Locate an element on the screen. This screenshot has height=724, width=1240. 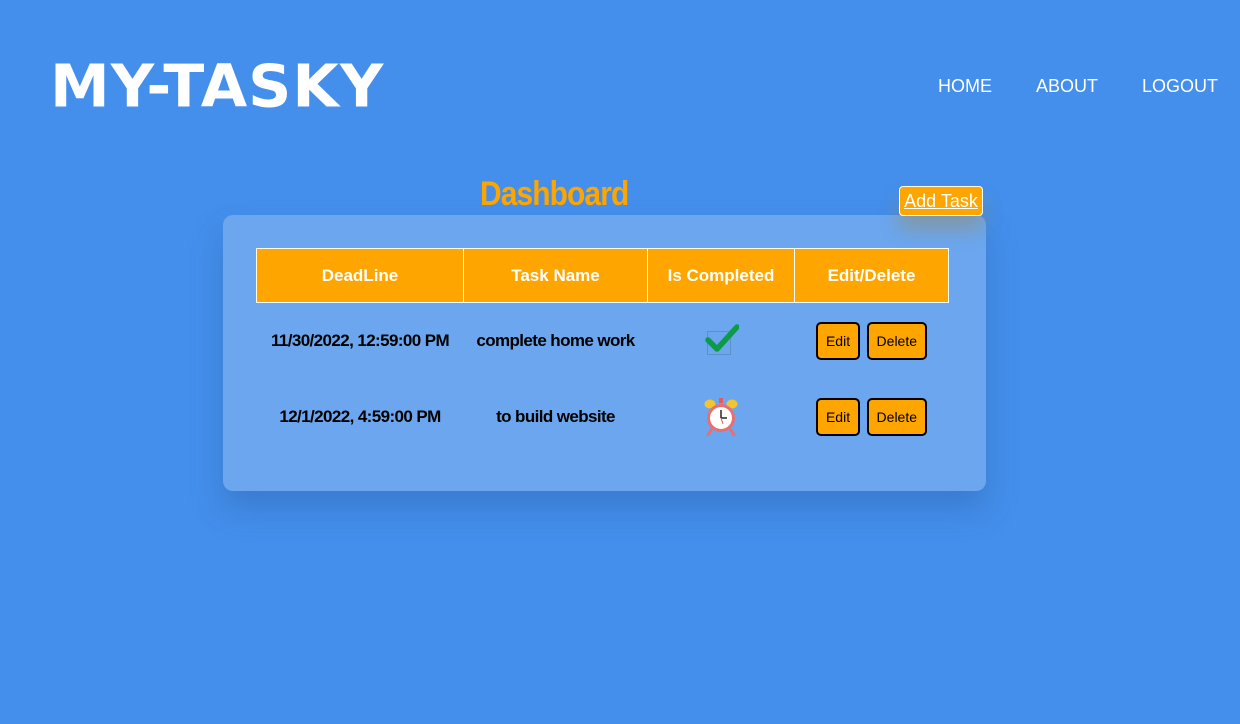
task-name-cell: complete home work is located at coordinates (555, 340).